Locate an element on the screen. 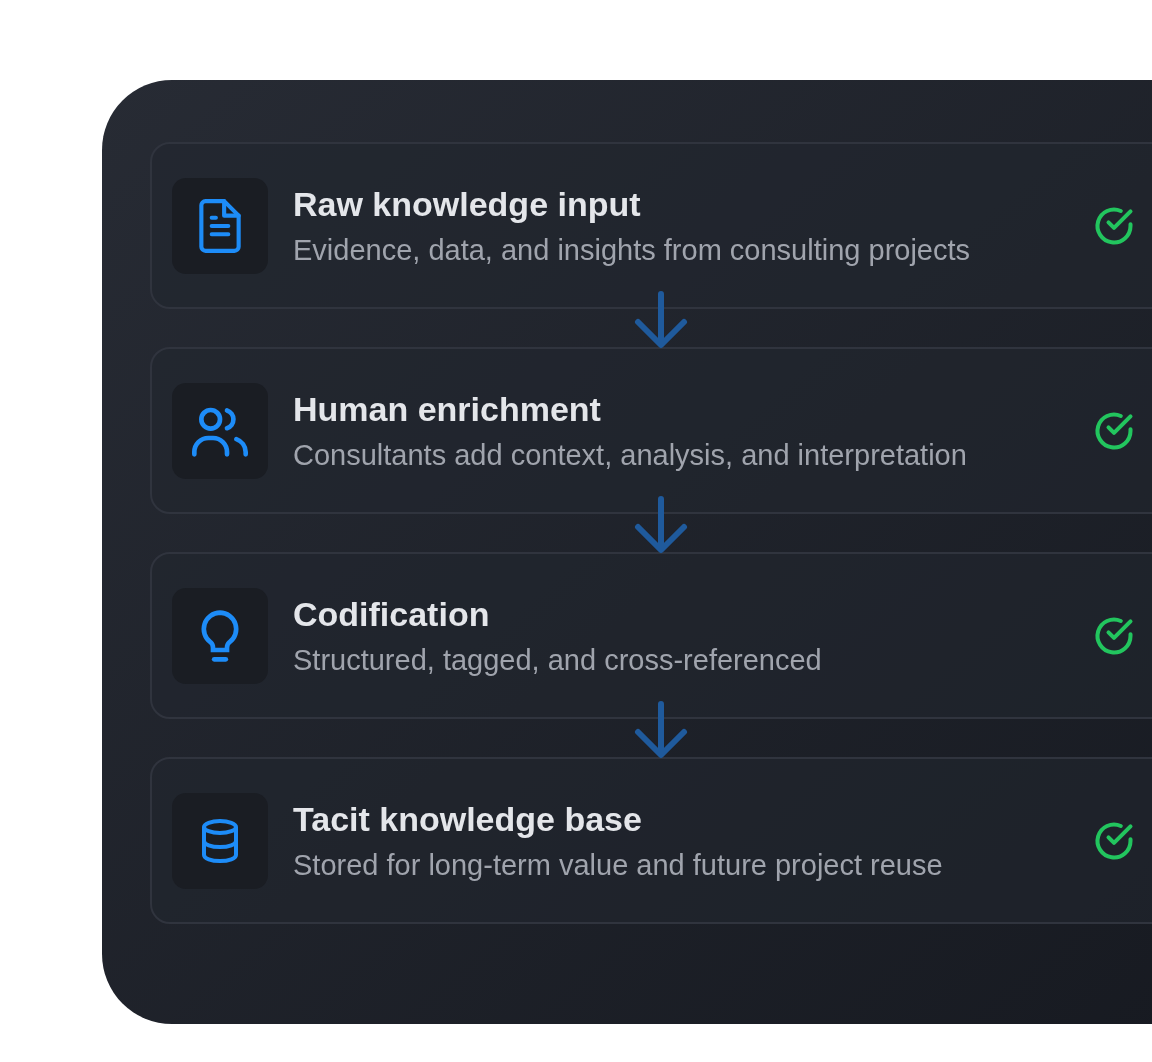 The height and width of the screenshot is (1062, 1152). lightbulb-icon is located at coordinates (220, 635).